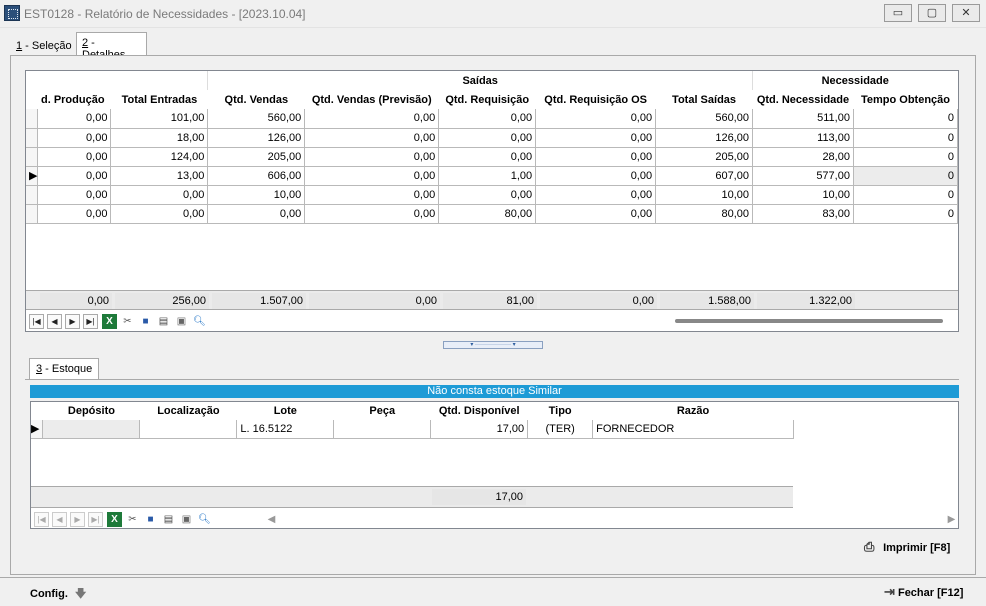 This screenshot has width=986, height=606. I want to click on table-row: 0,00 124,00 205,00 0,00 0,00 0,00 205,00 28,00 0, so click(492, 157).